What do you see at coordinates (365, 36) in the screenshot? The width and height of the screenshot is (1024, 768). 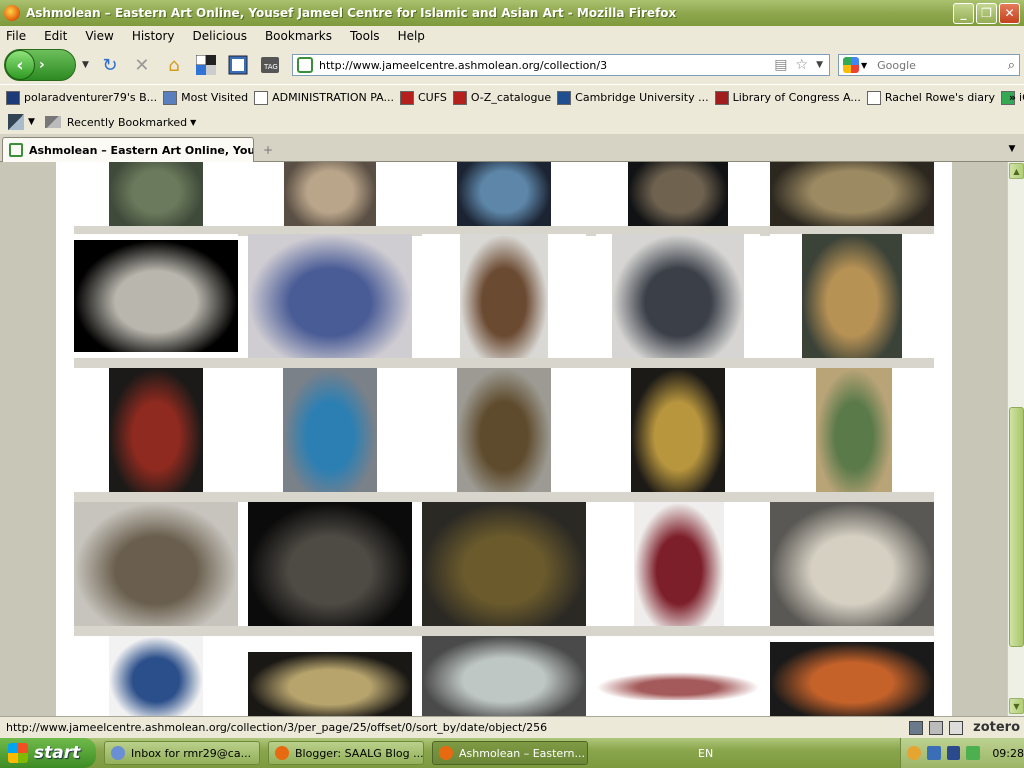 I see `menu-tools: Tools` at bounding box center [365, 36].